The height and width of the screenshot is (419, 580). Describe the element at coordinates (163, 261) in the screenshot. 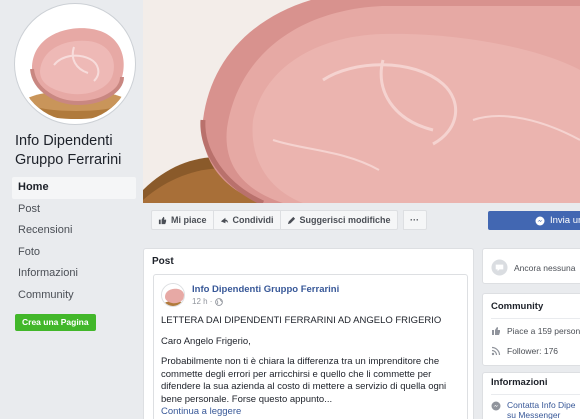

I see `posts-section-title: Post` at that location.